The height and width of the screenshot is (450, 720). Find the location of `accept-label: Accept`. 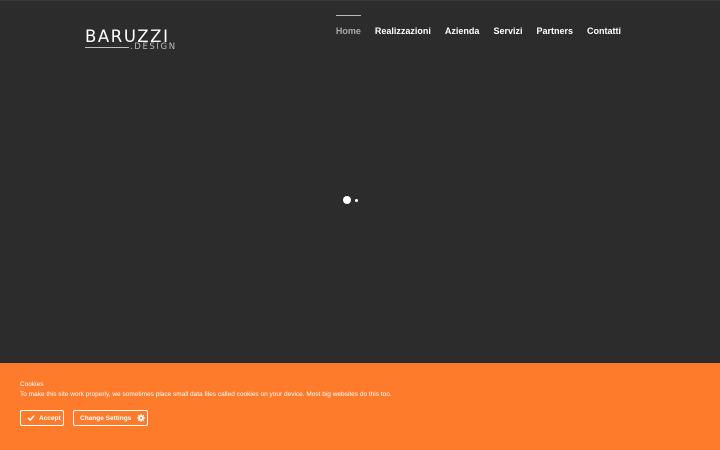

accept-label: Accept is located at coordinates (50, 418).